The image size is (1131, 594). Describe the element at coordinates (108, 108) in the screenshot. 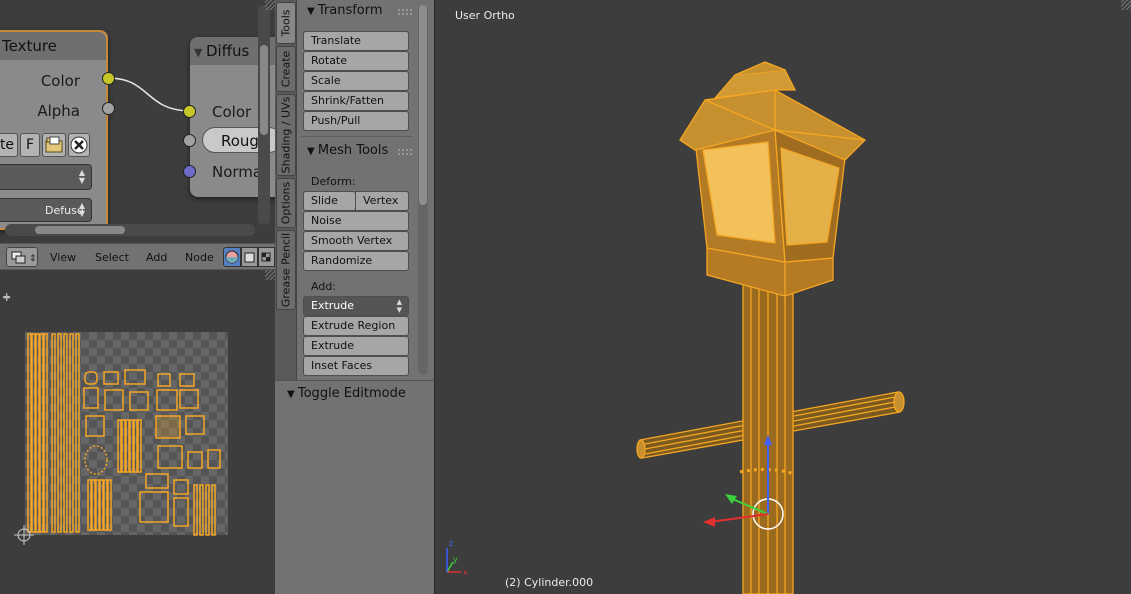

I see `alpha-output-socket` at that location.